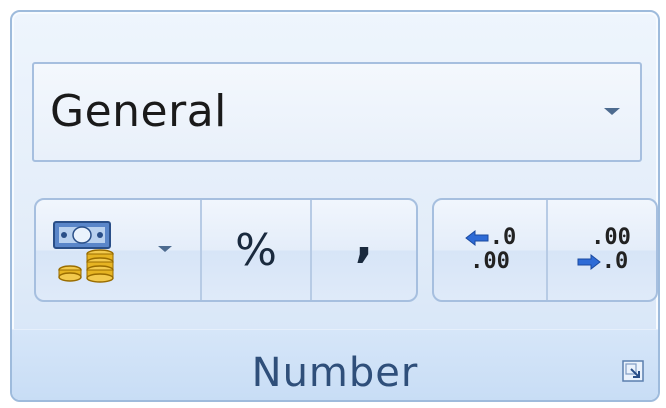 The height and width of the screenshot is (408, 666). I want to click on increase-decimal-bottom-text: .00, so click(490, 261).